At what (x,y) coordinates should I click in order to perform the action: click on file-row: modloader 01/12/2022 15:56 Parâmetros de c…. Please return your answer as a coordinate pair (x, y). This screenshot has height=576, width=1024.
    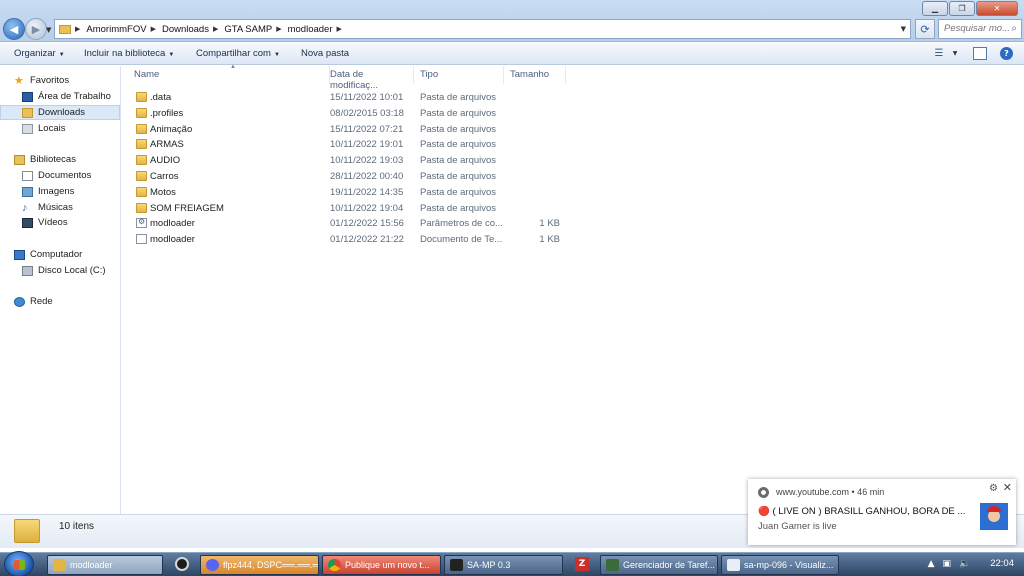
    Looking at the image, I should click on (352, 223).